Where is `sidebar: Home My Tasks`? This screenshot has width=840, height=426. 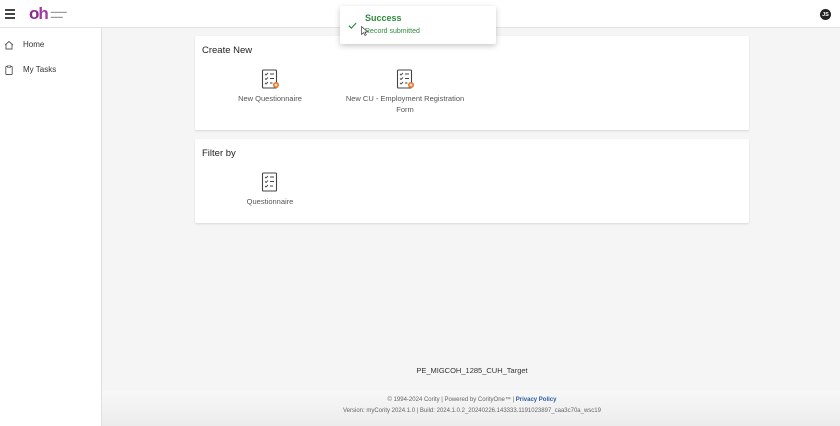 sidebar: Home My Tasks is located at coordinates (51, 227).